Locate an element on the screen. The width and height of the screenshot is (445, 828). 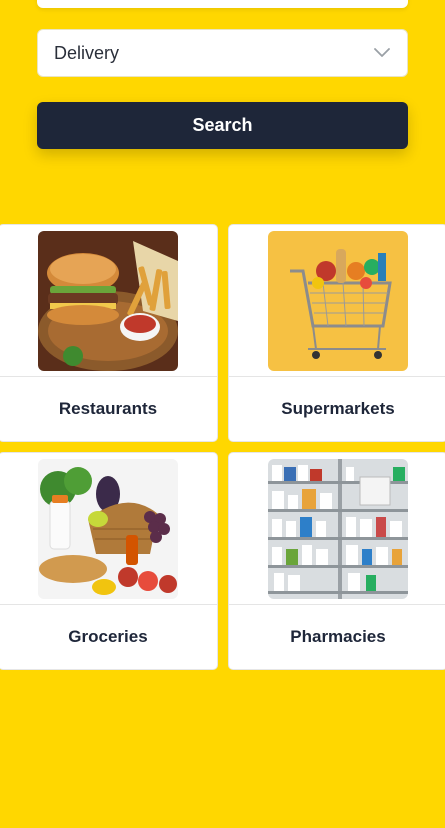
category-card-pharmacies: Pharmacies is located at coordinates (336, 561).